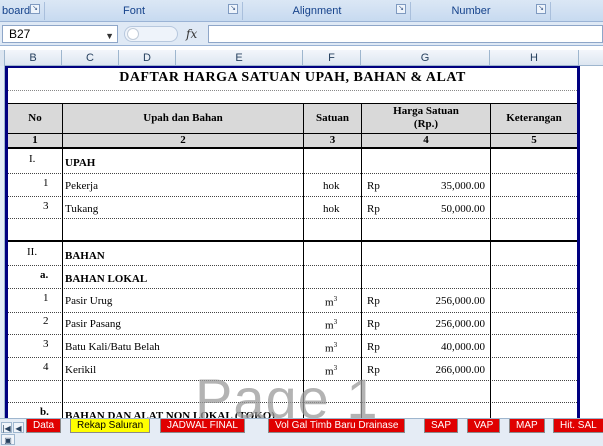  Describe the element at coordinates (471, 11) in the screenshot. I see `ribbon-number-label: Number` at that location.